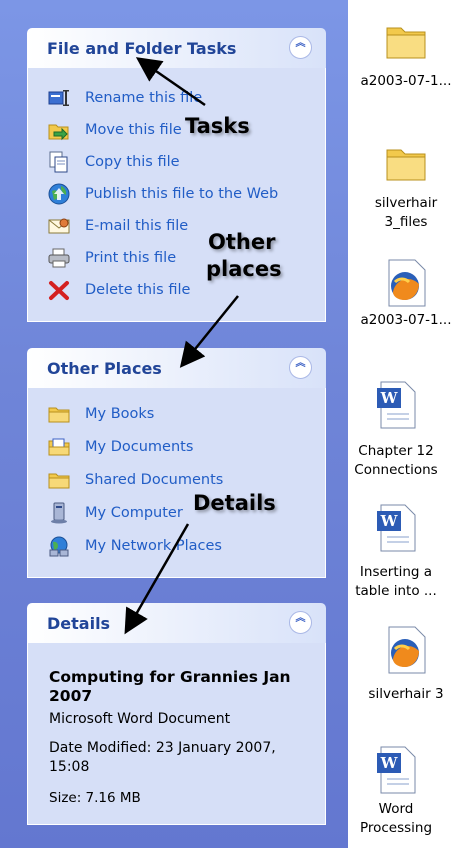 The height and width of the screenshot is (848, 460). I want to click on tasks-arrow, so click(170, 82).